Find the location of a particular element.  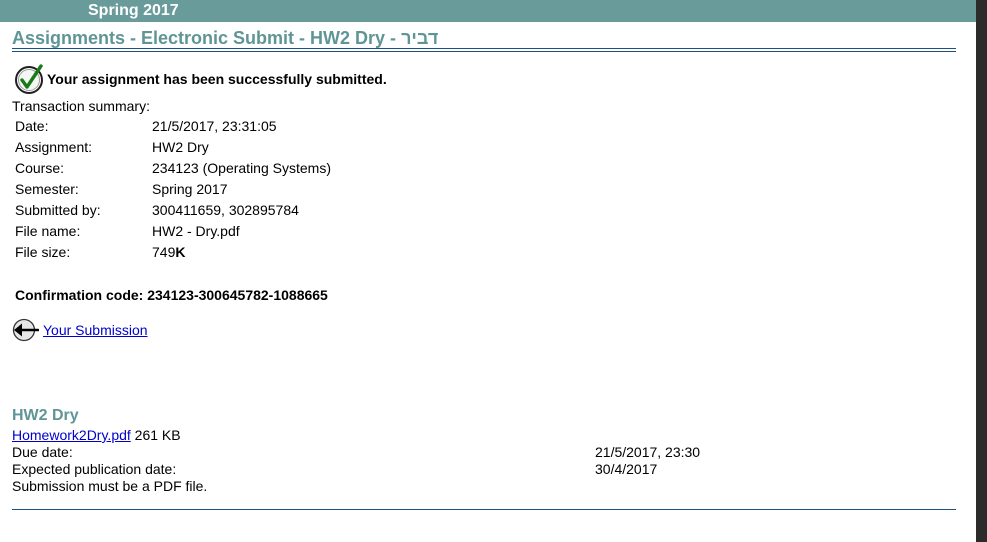

summary-value: HW2 - Dry.pdf is located at coordinates (196, 231).